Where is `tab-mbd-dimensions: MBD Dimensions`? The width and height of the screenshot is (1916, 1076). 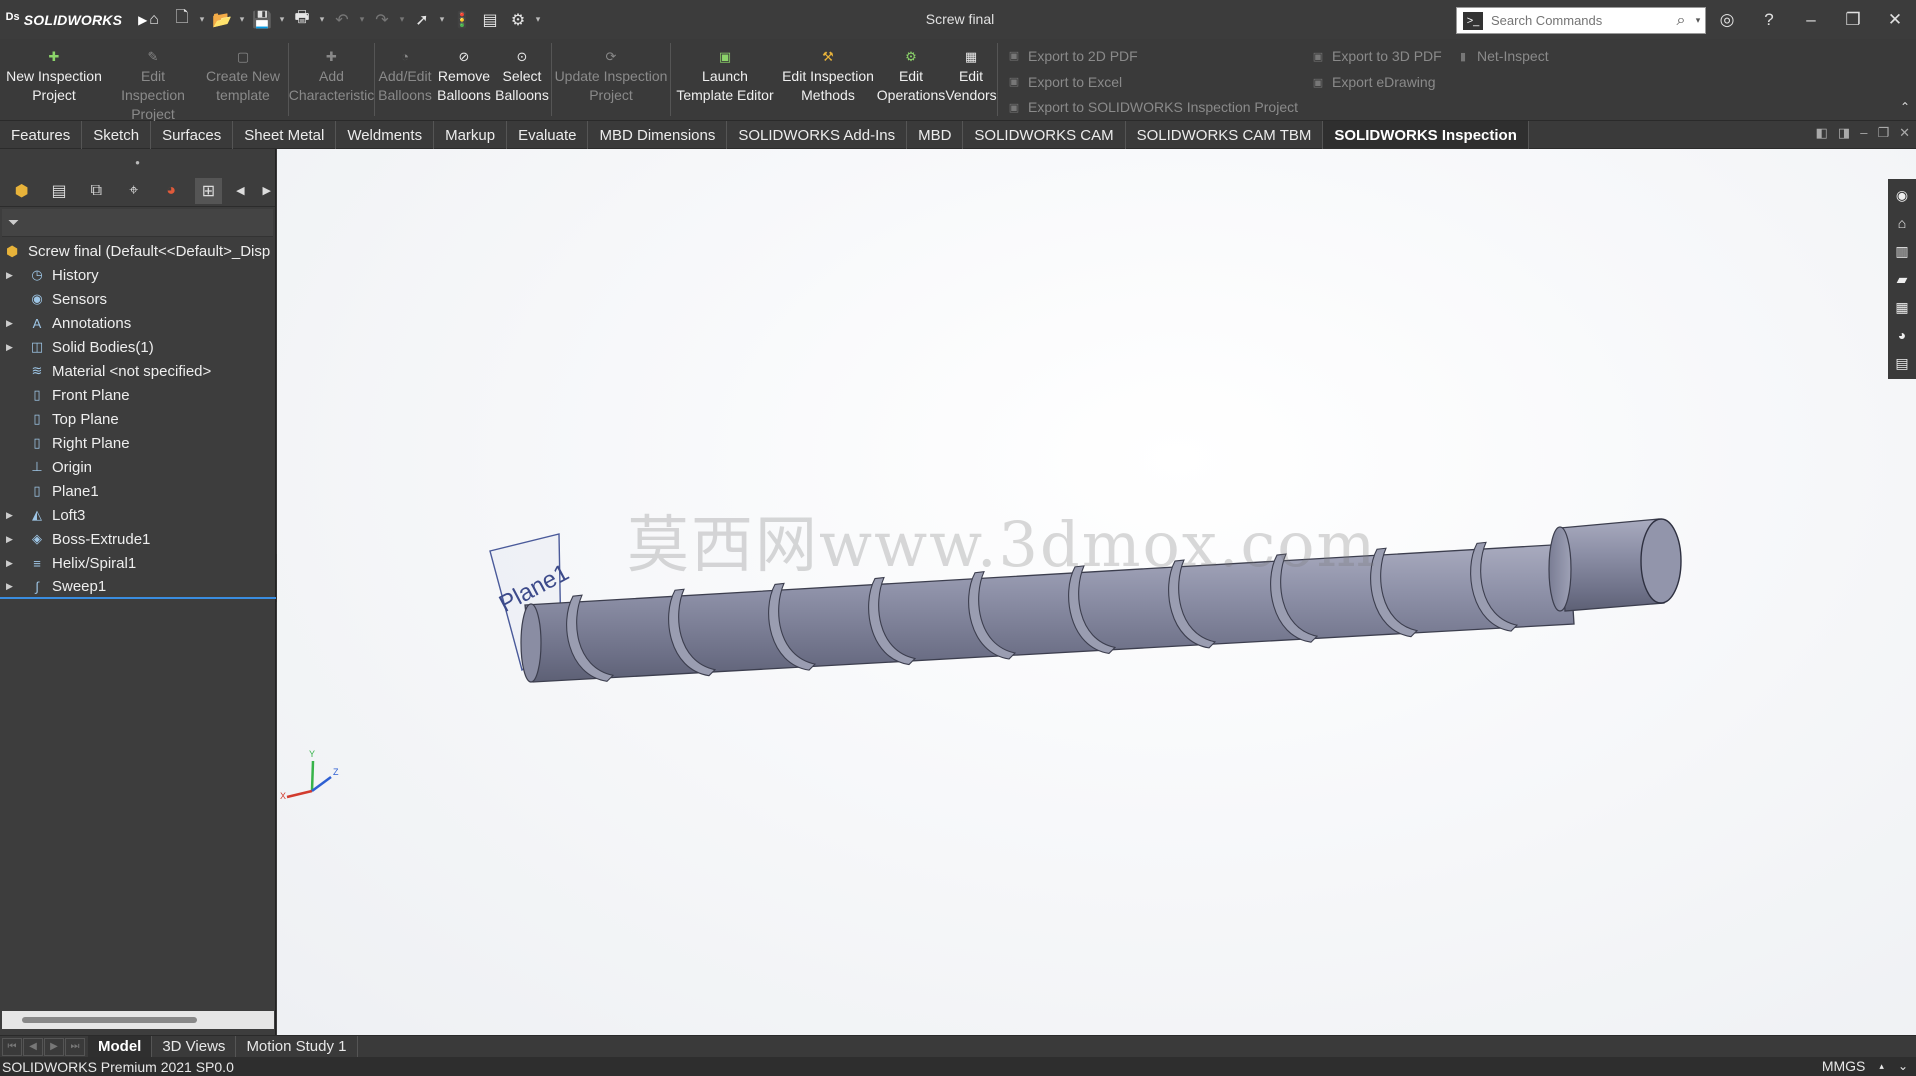 tab-mbd-dimensions: MBD Dimensions is located at coordinates (658, 135).